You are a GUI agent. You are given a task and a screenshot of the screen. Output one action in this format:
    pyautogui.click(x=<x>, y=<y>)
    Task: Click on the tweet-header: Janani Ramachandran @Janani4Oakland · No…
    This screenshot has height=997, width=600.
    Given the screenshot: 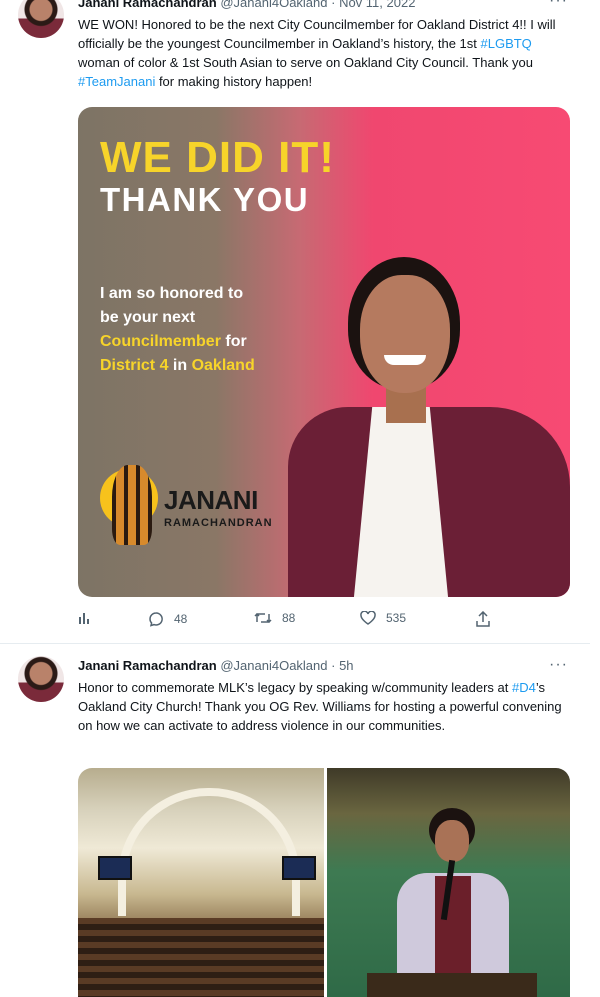 What is the action you would take?
    pyautogui.click(x=246, y=5)
    